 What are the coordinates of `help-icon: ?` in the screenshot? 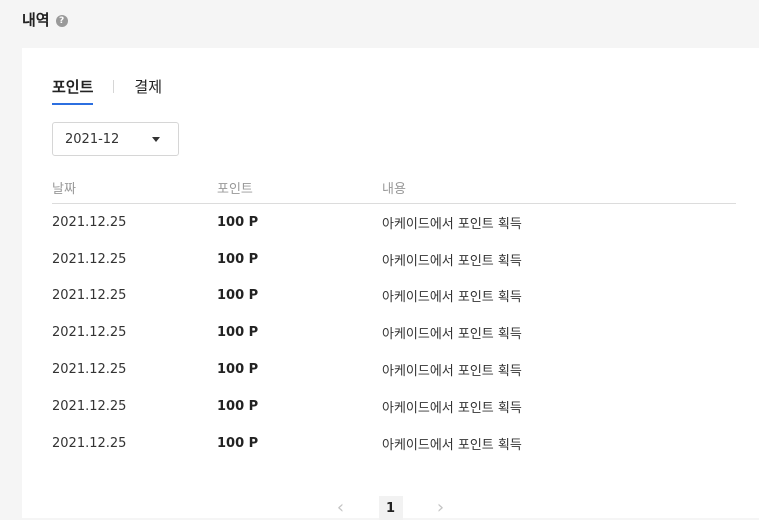 It's located at (61, 20).